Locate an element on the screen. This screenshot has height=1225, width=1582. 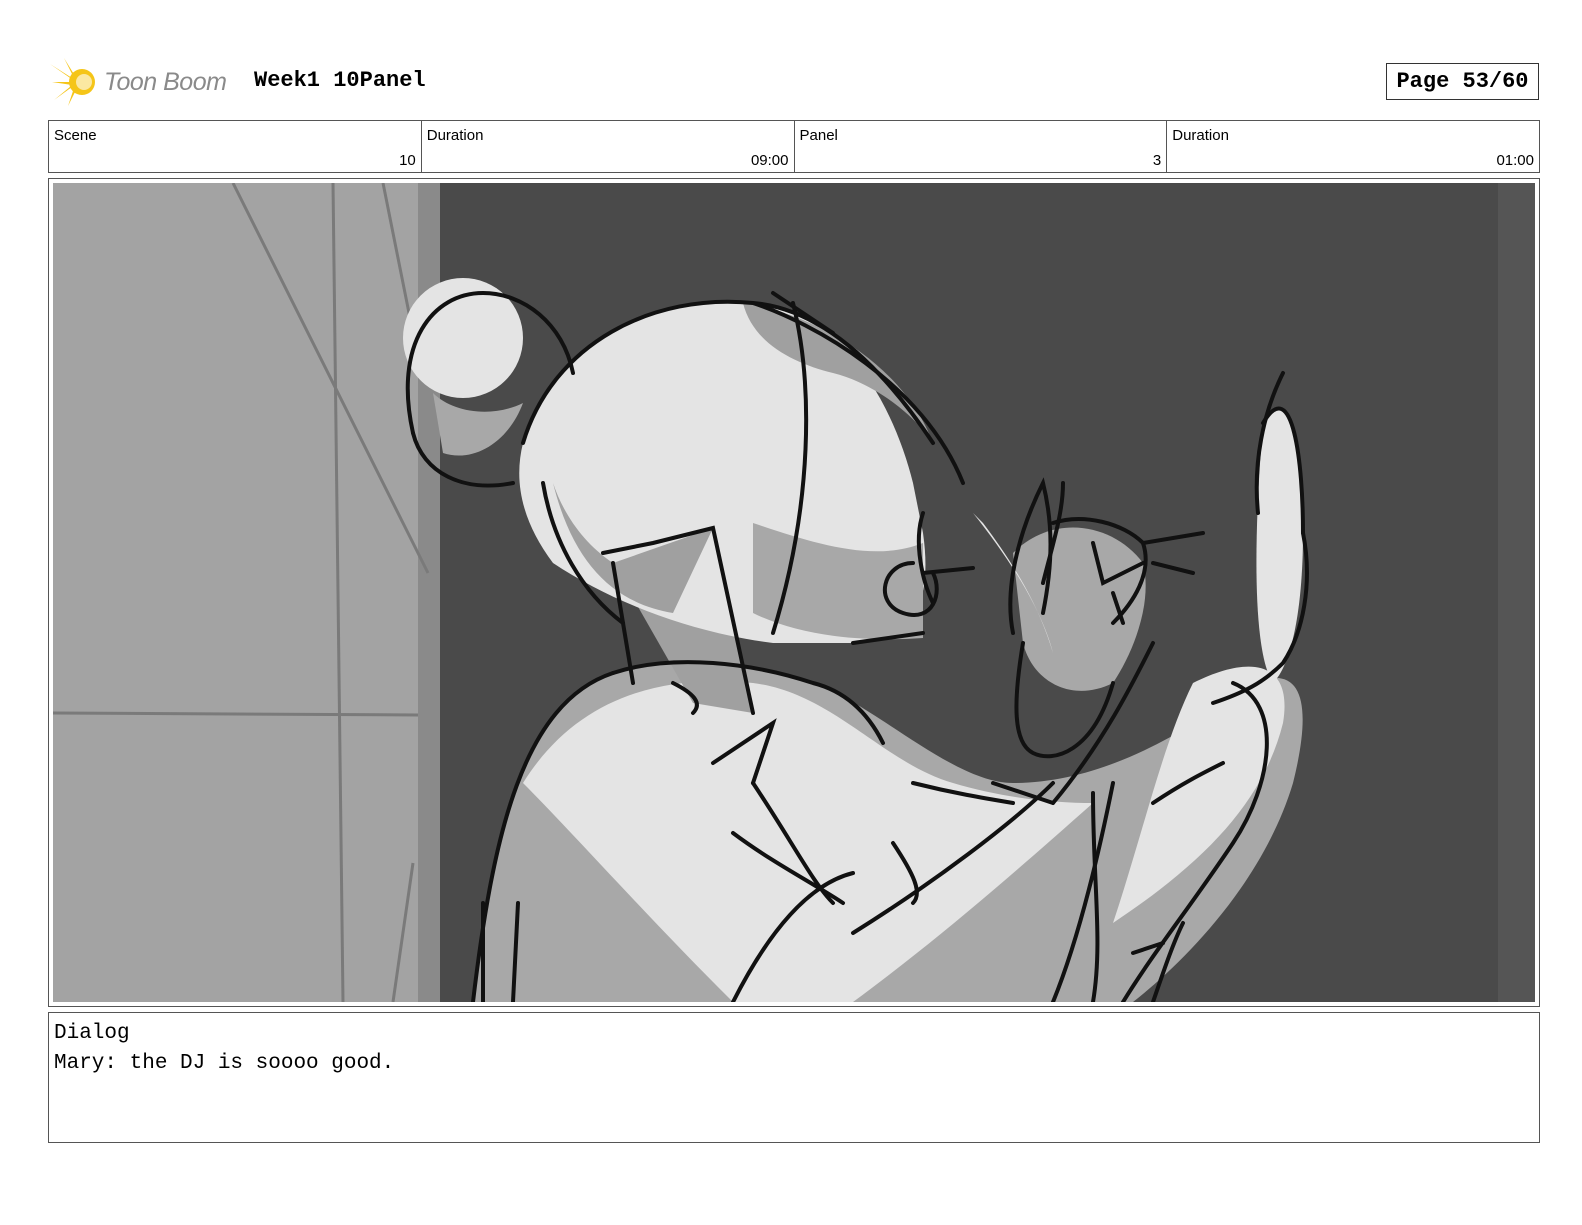
scene-label: Scene is located at coordinates (75, 135).